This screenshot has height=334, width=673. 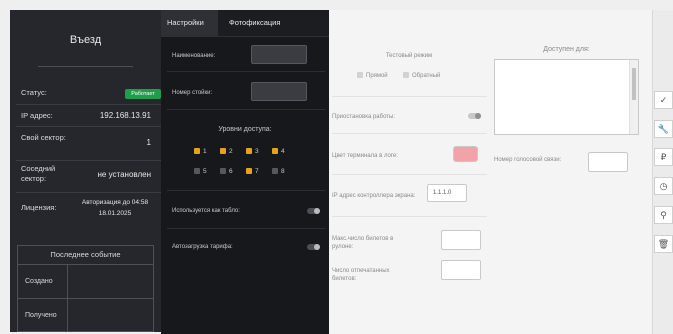 What do you see at coordinates (465, 154) in the screenshot?
I see `logo-color-swatch` at bounding box center [465, 154].